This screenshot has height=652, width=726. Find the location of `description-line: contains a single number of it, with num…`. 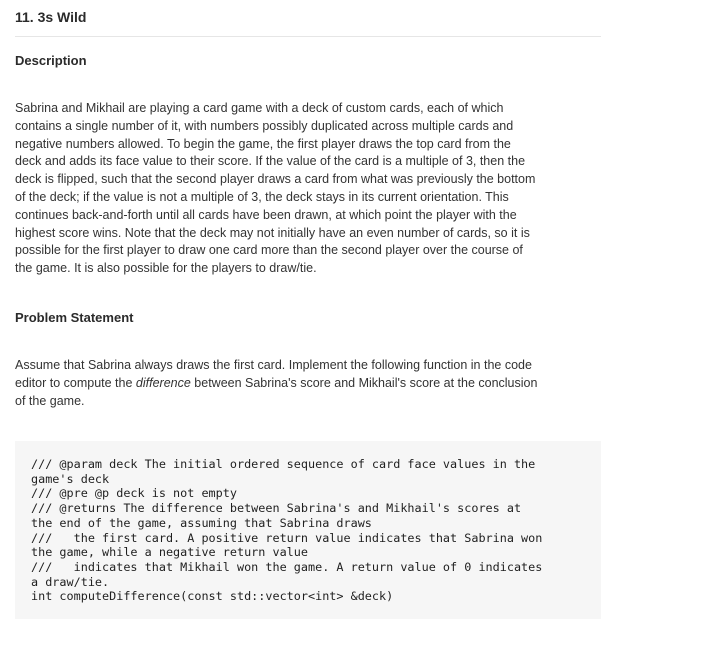

description-line: contains a single number of it, with num… is located at coordinates (264, 125).